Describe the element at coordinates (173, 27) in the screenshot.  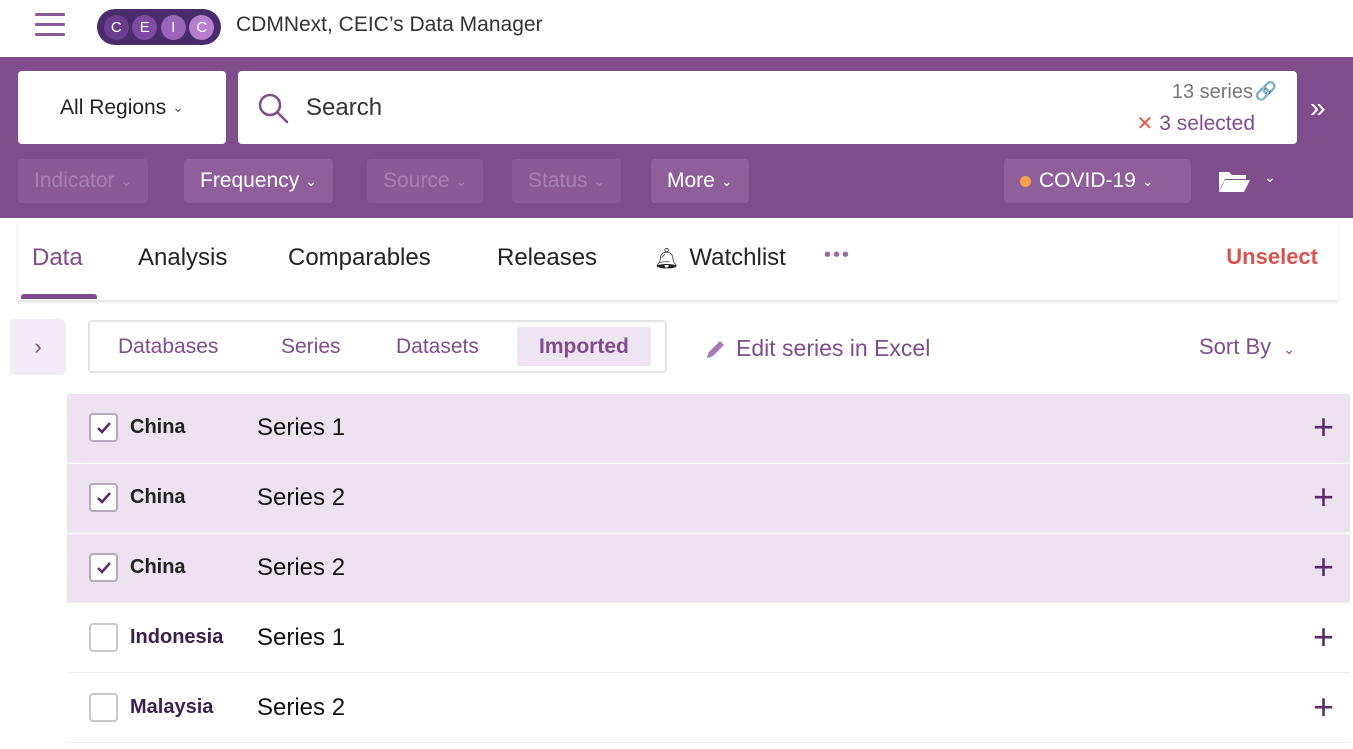
I see `logo-letter: I` at that location.